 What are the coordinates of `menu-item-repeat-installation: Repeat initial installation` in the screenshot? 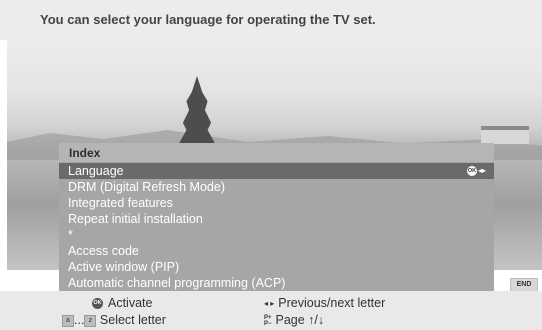 It's located at (276, 219).